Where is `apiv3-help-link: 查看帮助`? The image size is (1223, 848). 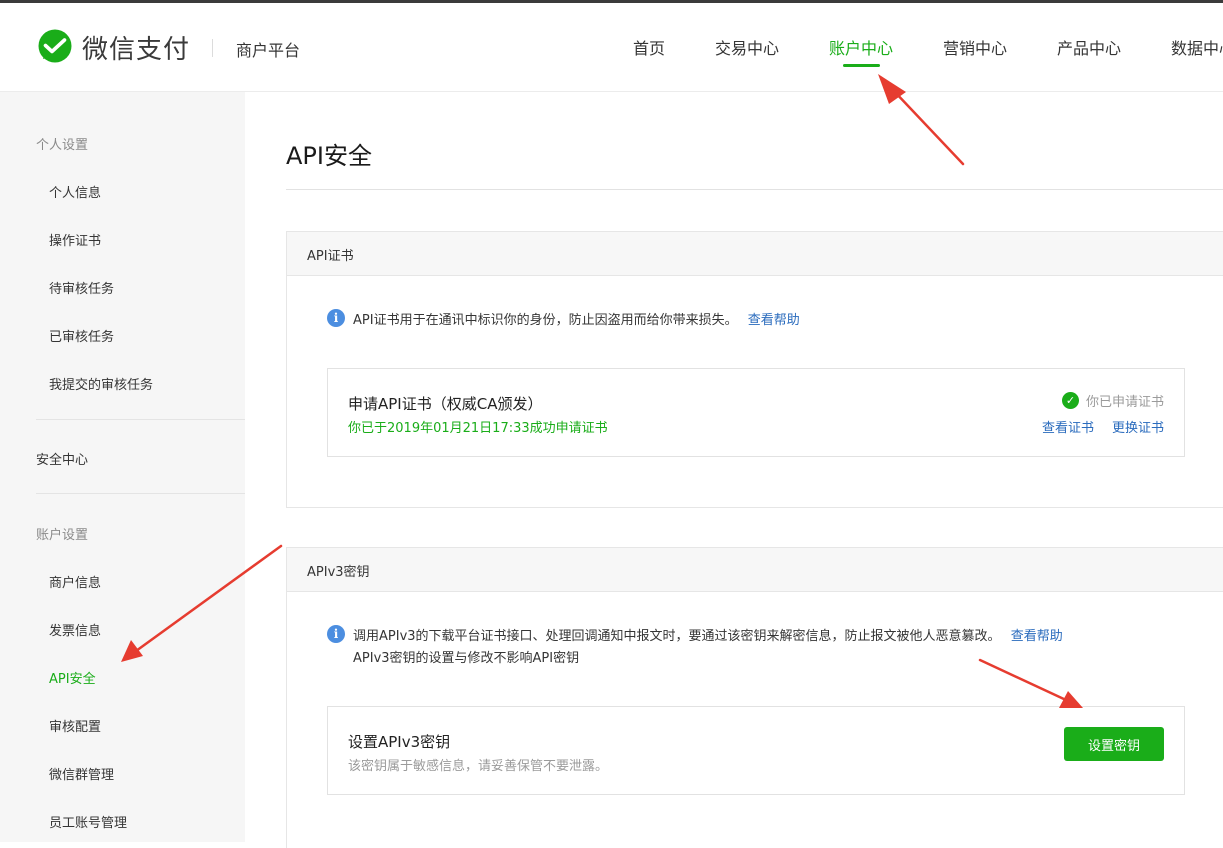 apiv3-help-link: 查看帮助 is located at coordinates (1037, 636).